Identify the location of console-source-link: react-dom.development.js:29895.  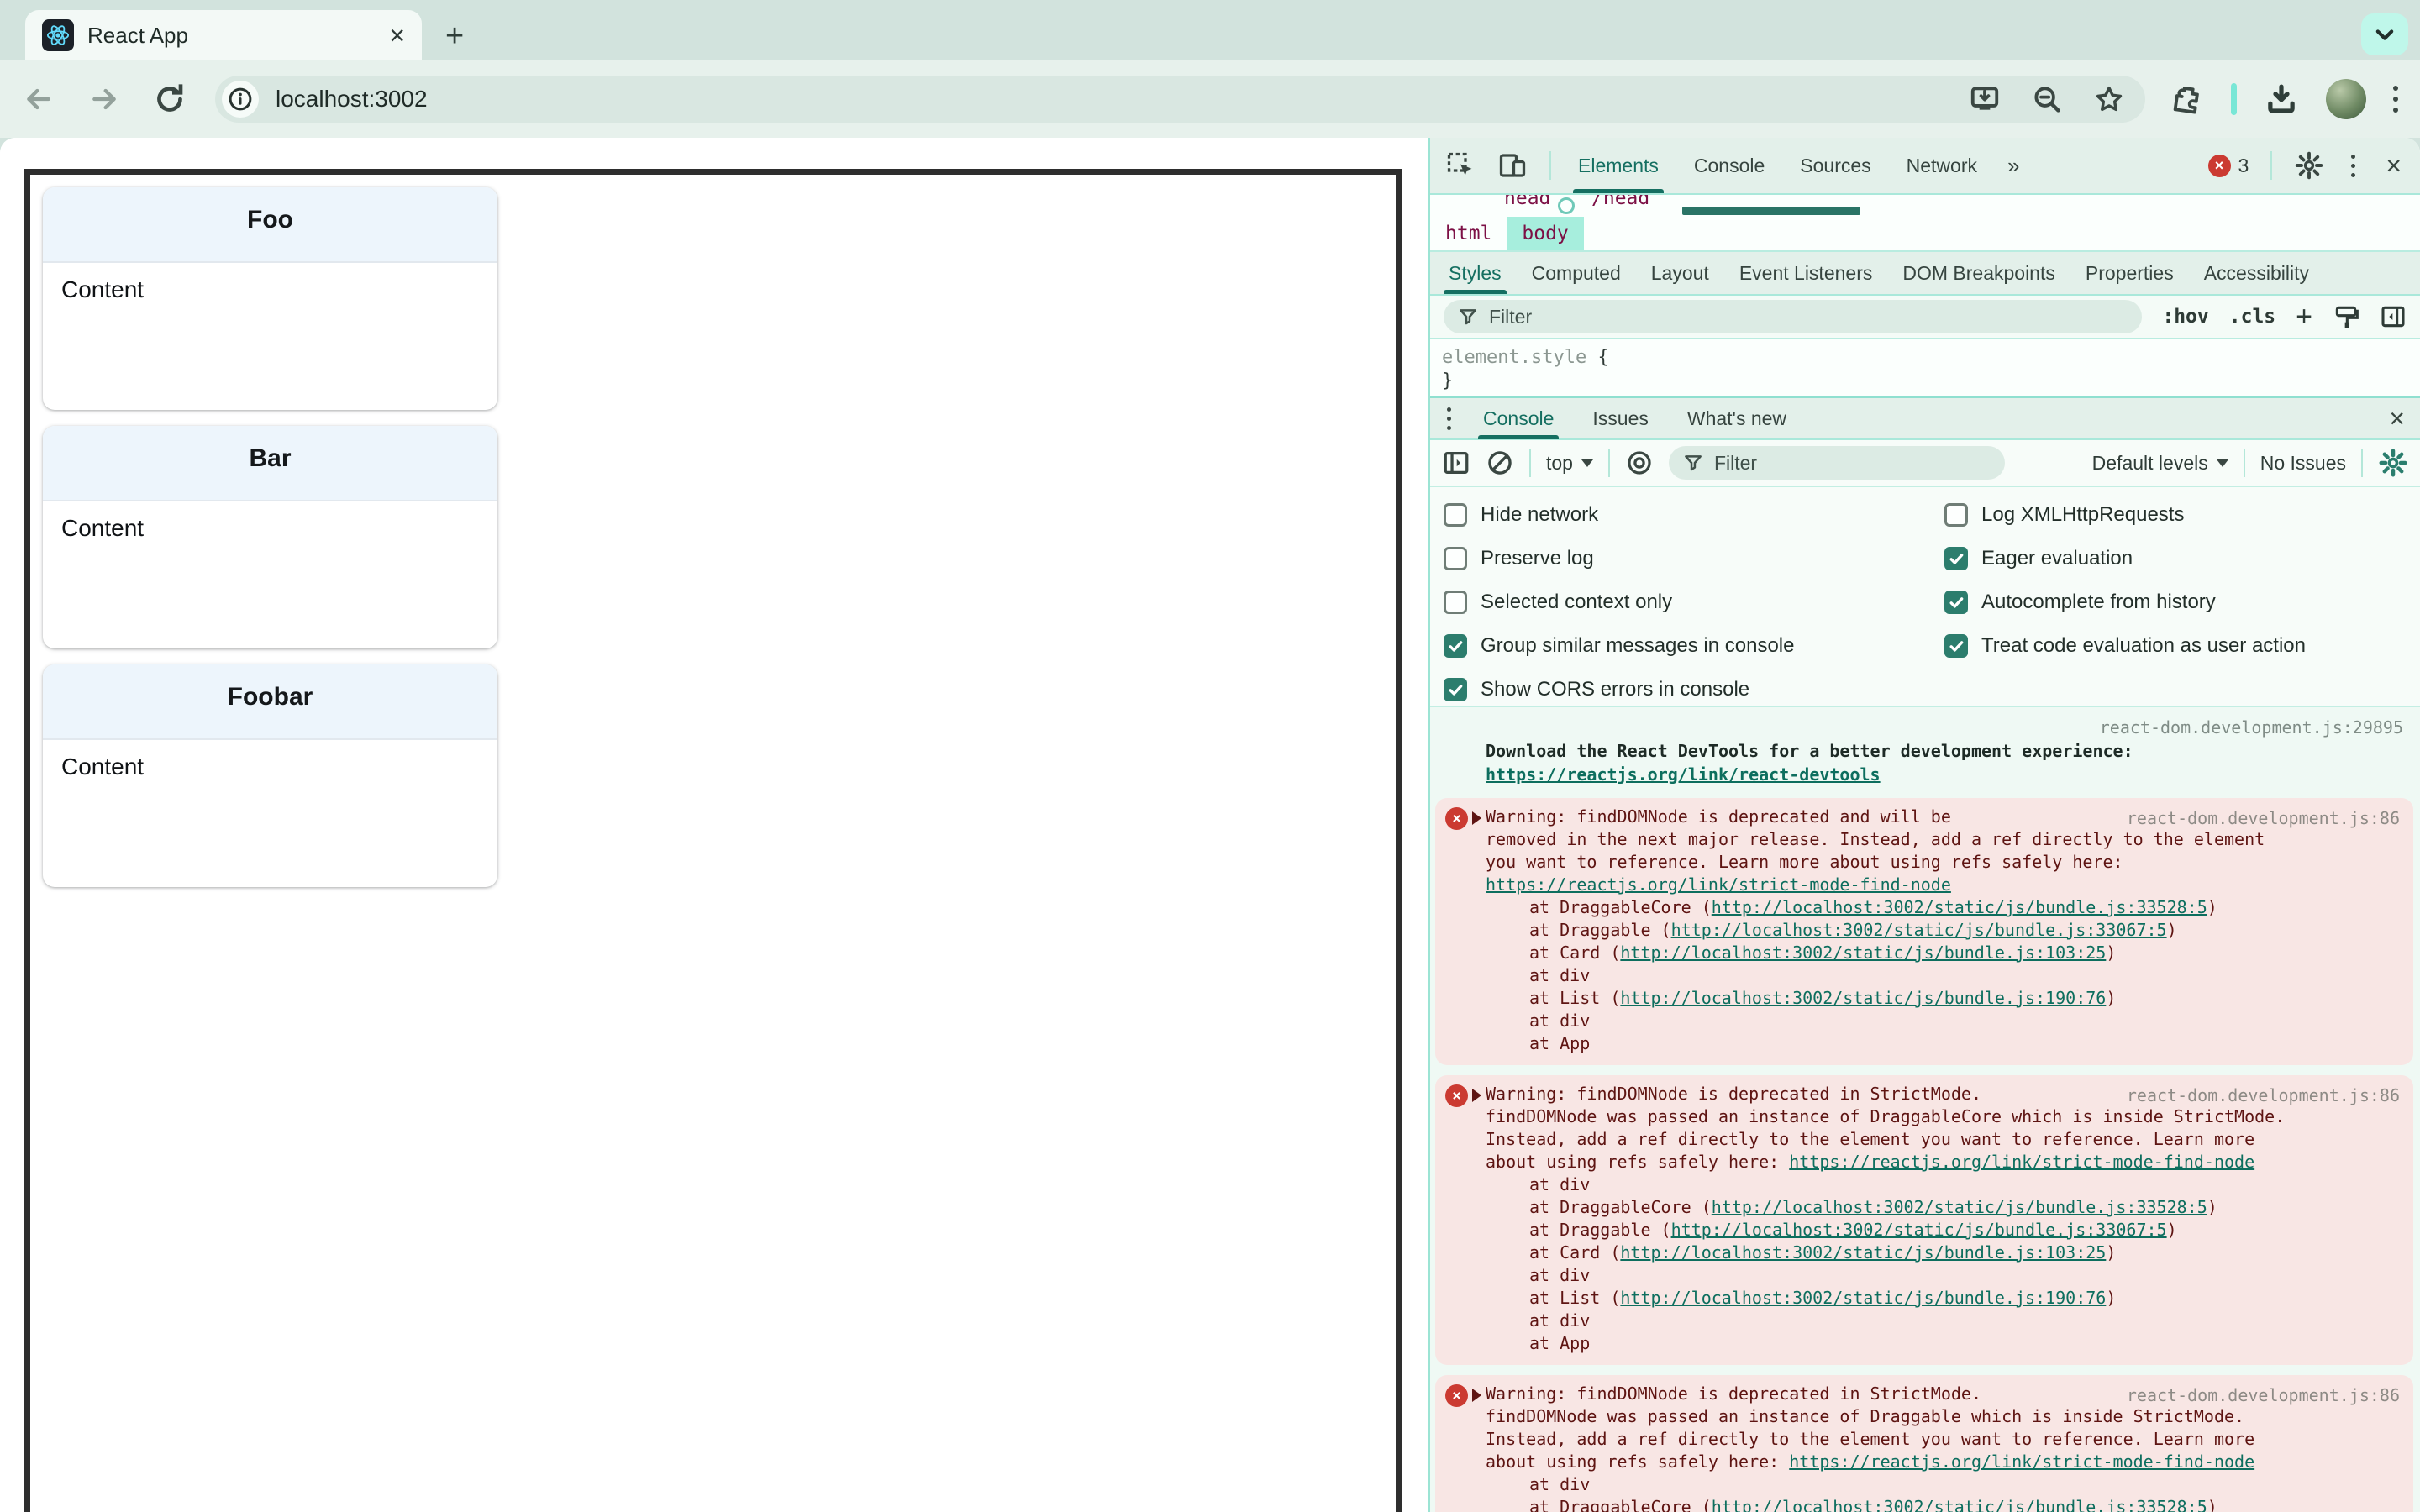
(1944, 727).